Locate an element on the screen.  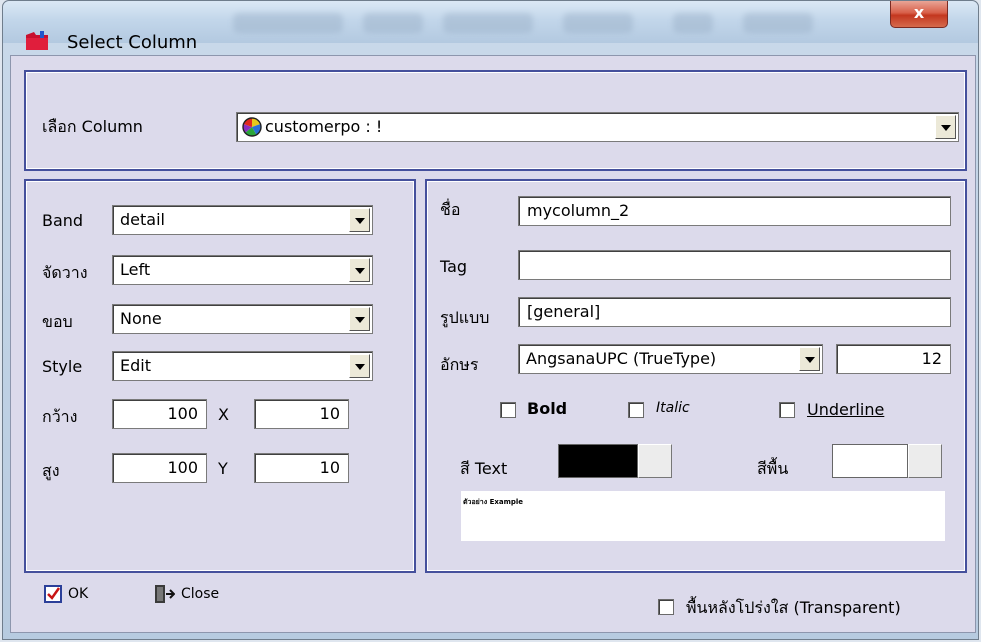
text-color-label: สี Text is located at coordinates (484, 468).